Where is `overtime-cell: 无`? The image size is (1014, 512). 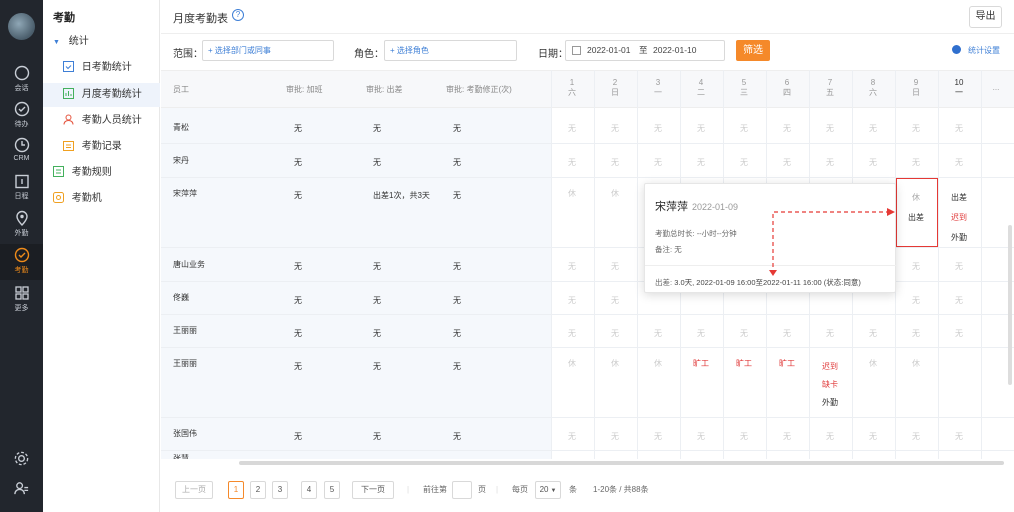
overtime-cell: 无 is located at coordinates (298, 266).